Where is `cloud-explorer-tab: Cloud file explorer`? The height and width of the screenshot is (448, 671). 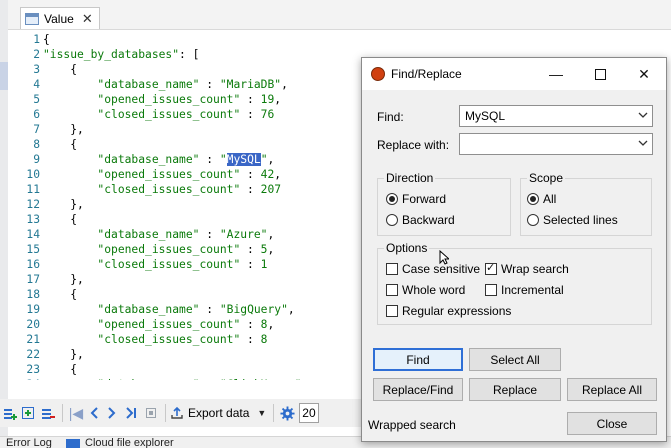
cloud-explorer-tab: Cloud file explorer is located at coordinates (129, 442).